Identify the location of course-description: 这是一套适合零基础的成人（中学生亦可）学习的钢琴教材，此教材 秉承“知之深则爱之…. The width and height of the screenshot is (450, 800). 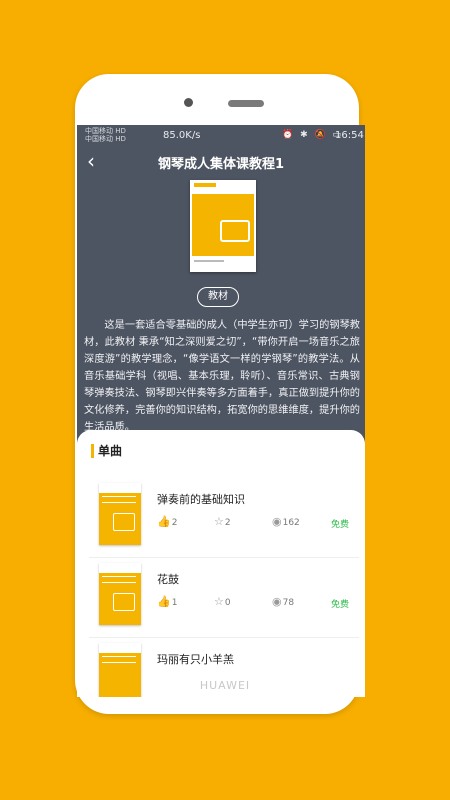
(222, 376).